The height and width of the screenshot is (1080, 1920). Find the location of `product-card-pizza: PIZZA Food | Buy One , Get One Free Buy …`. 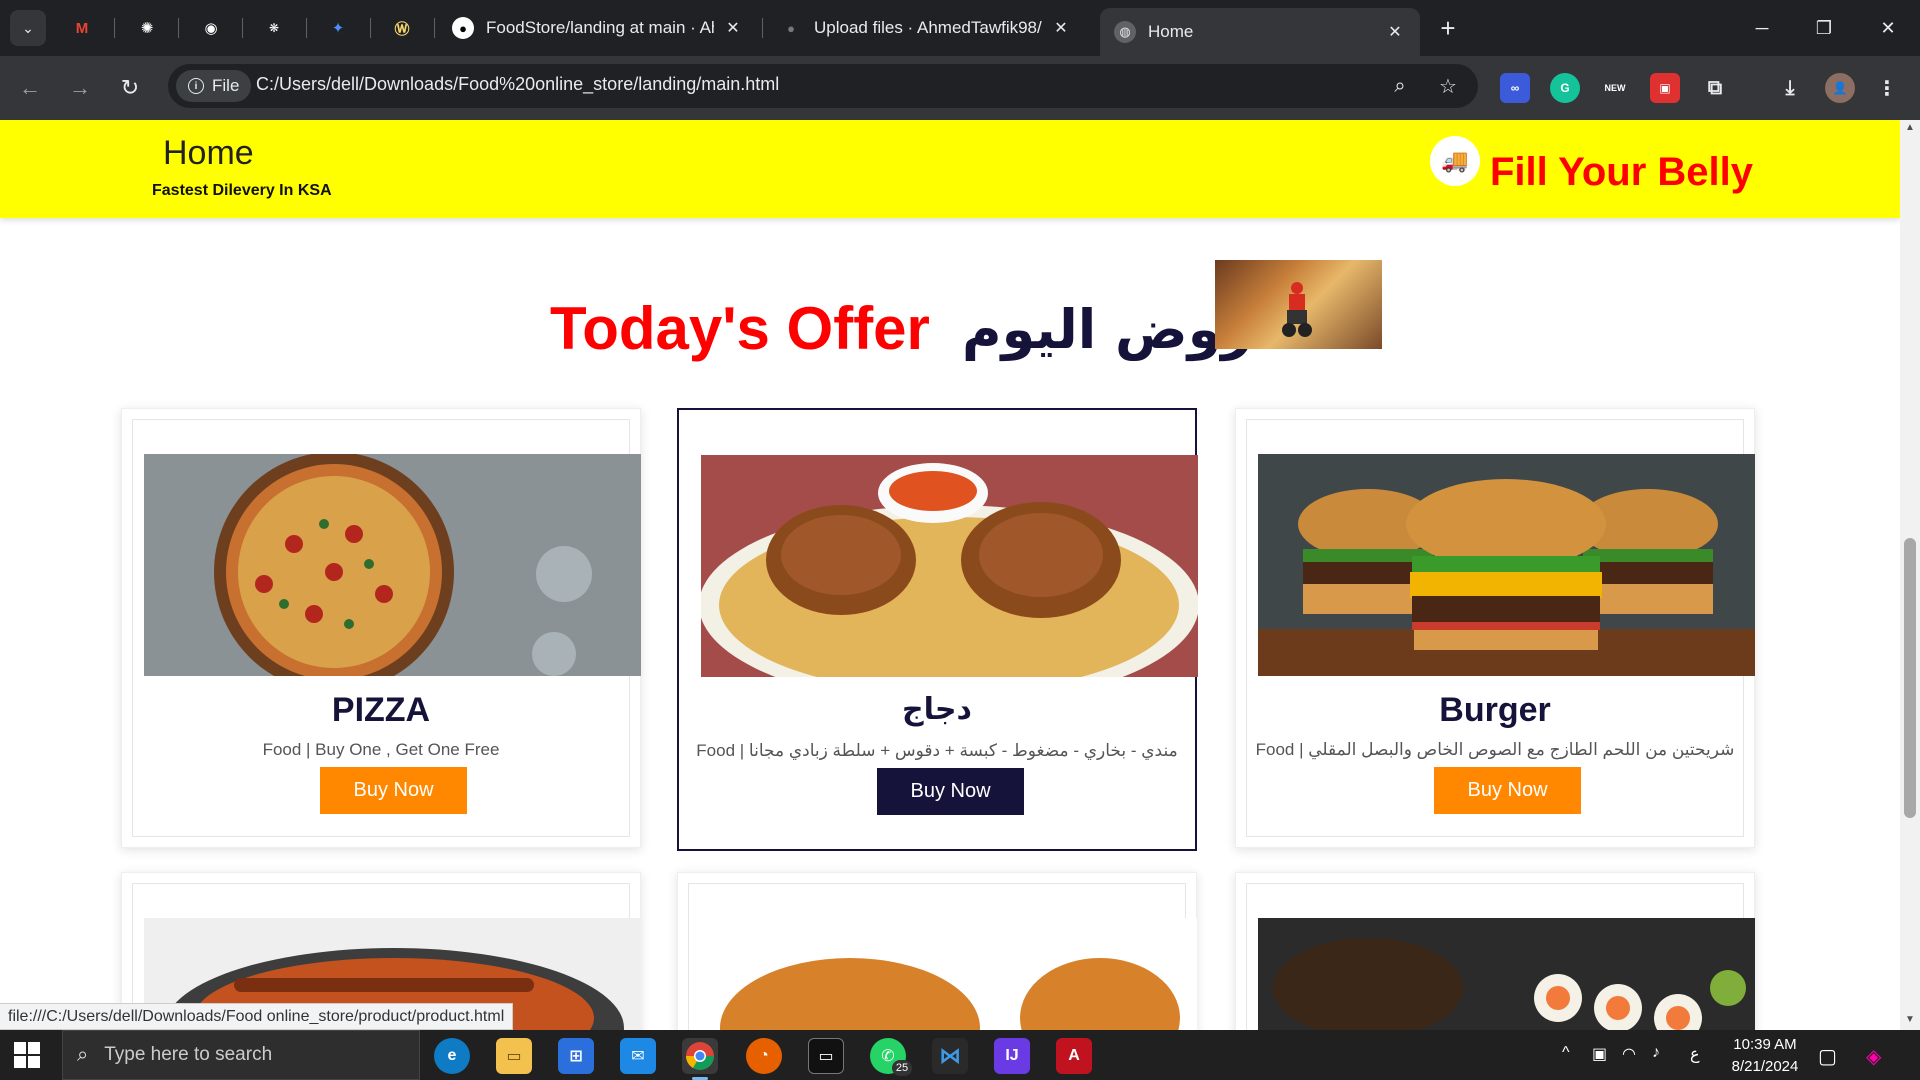

product-card-pizza: PIZZA Food | Buy One , Get One Free Buy … is located at coordinates (381, 628).